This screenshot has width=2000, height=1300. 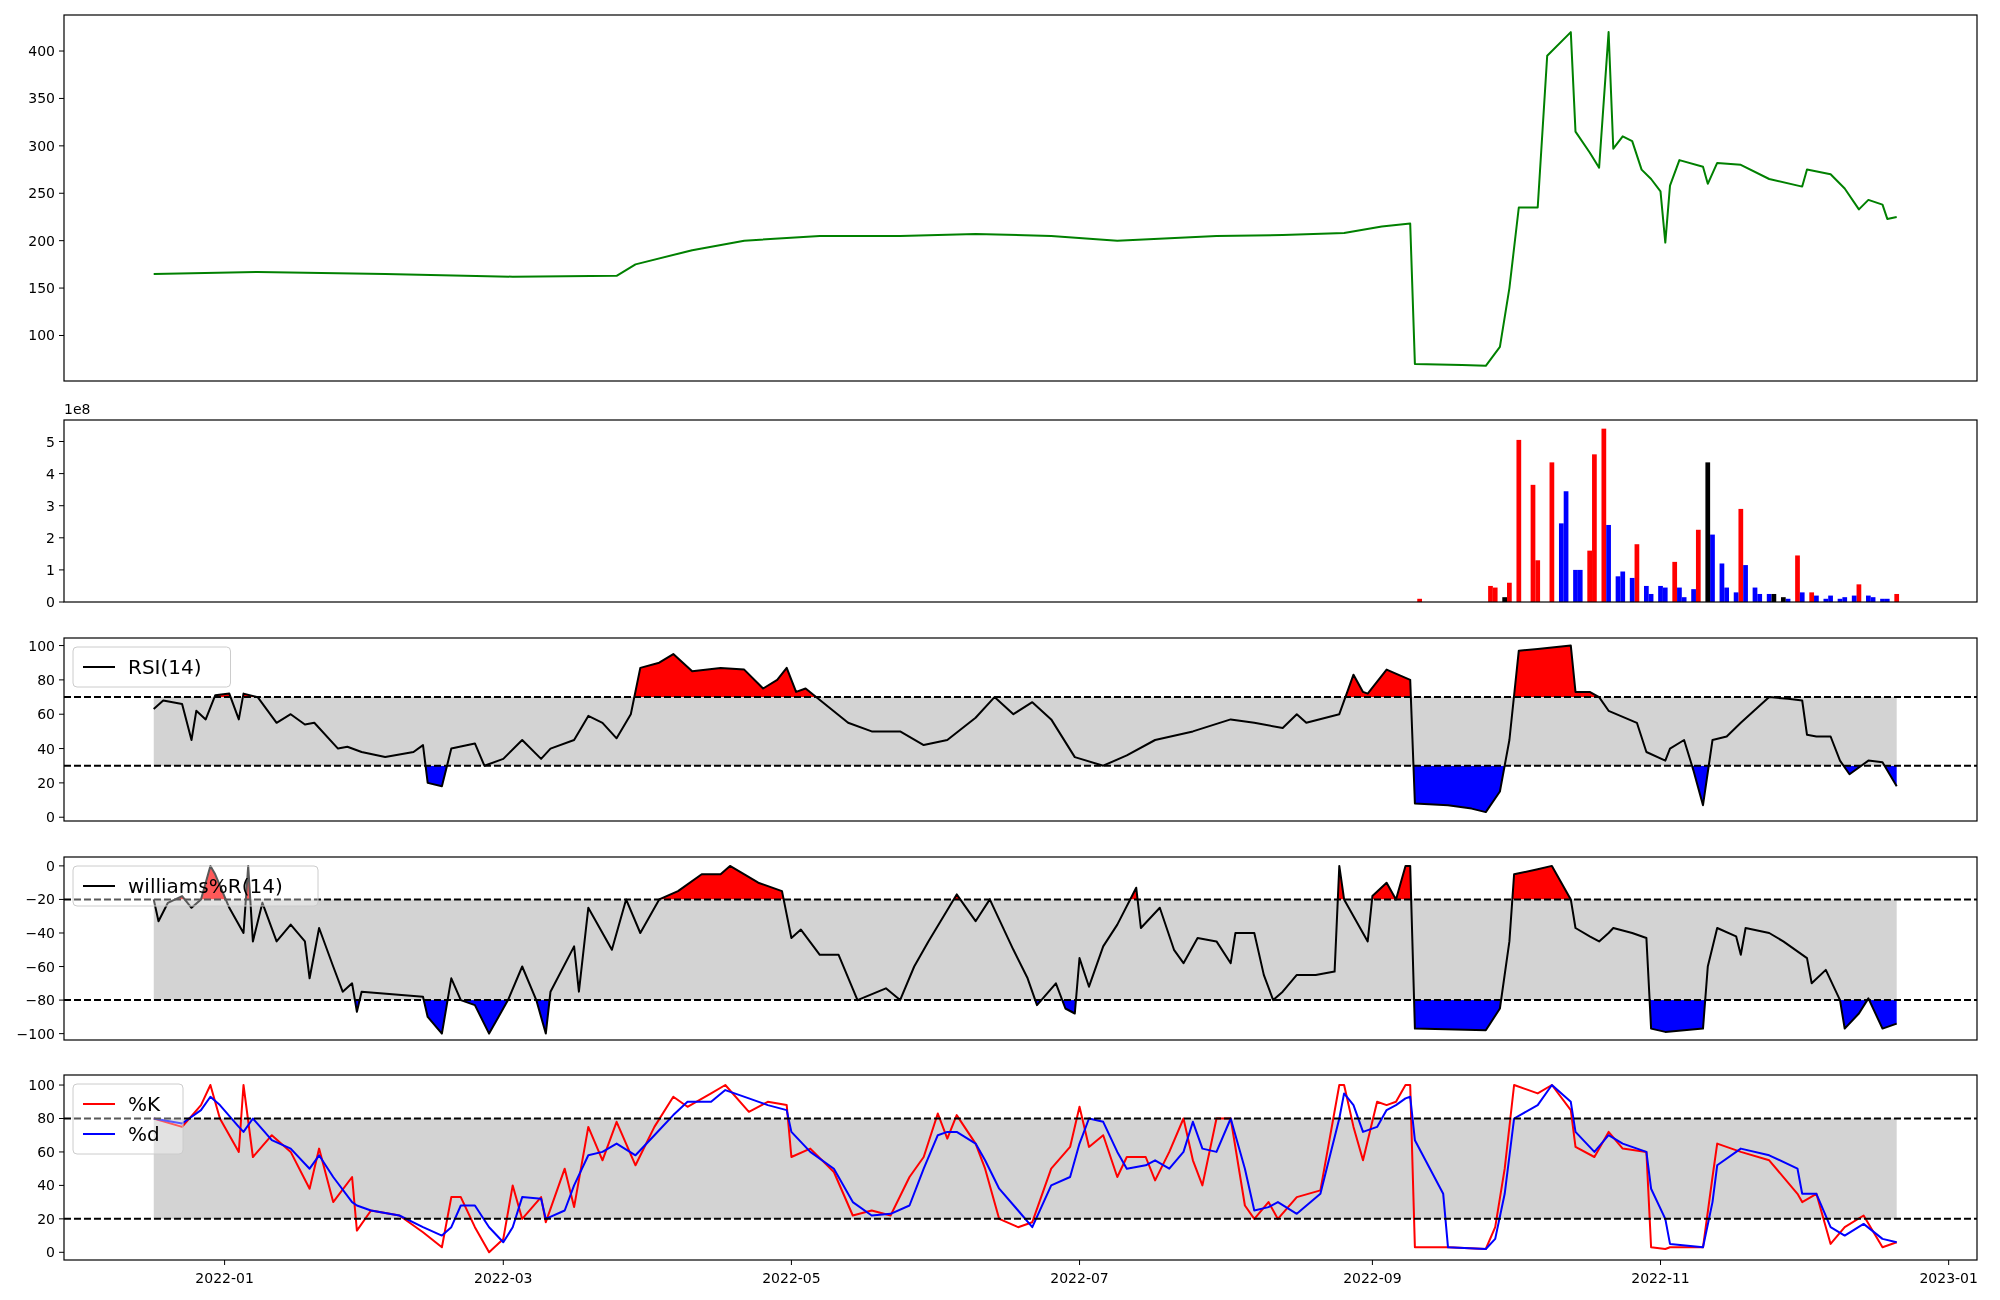 I want to click on x-tick-label: 2022-03, so click(x=503, y=1278).